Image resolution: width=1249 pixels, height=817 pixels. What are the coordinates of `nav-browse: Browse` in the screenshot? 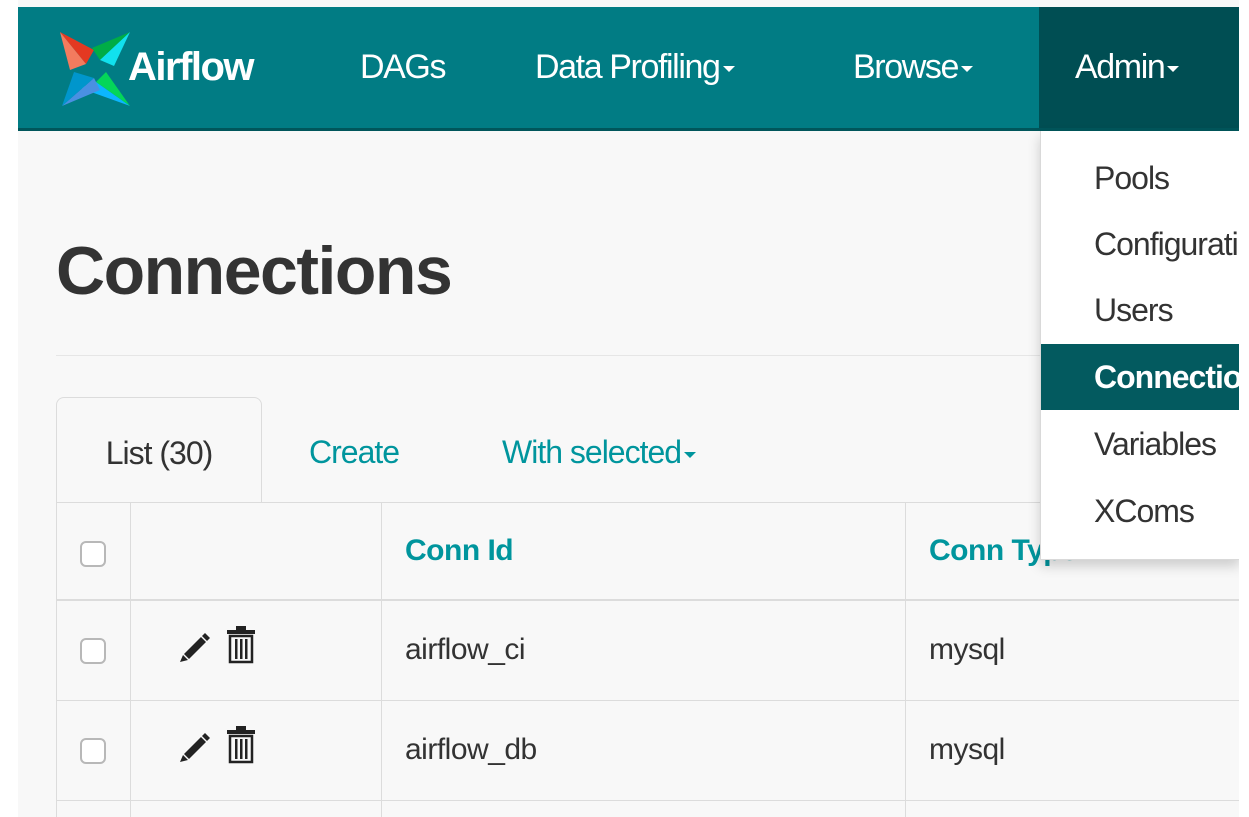 It's located at (913, 67).